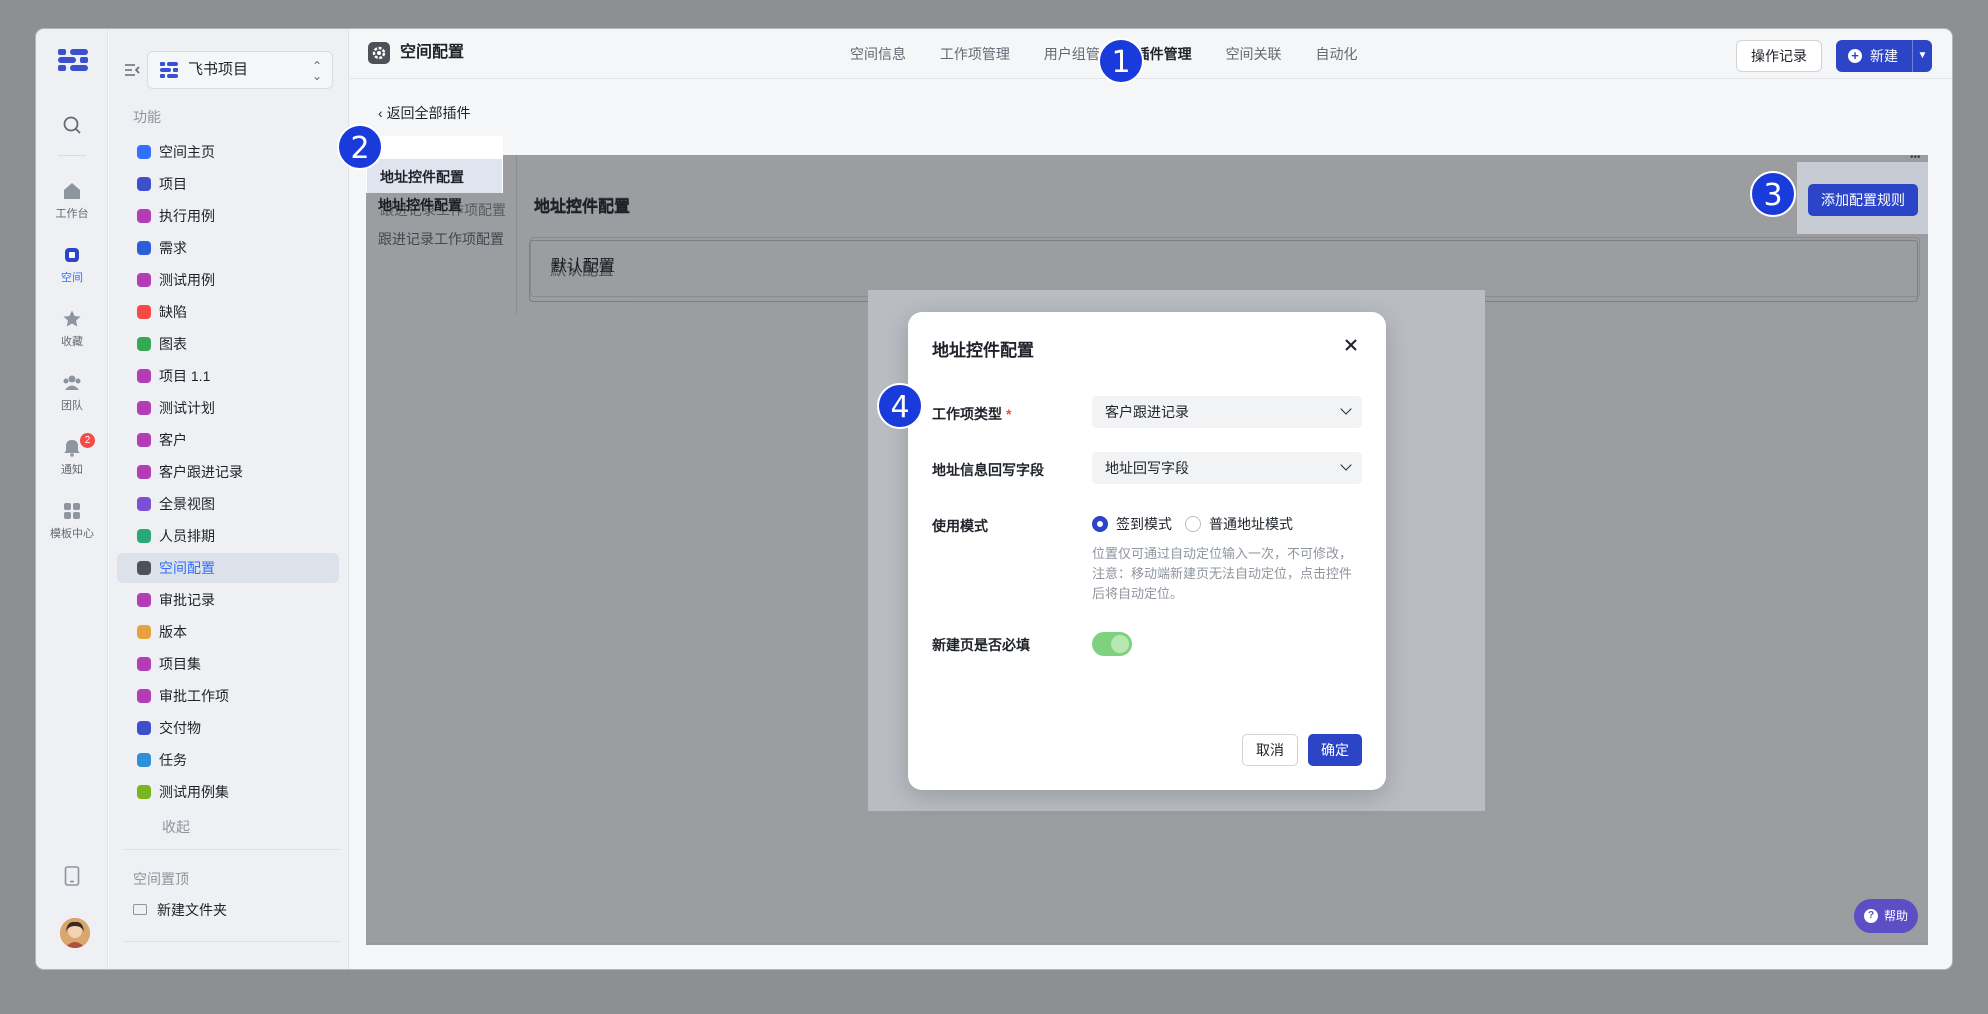 Image resolution: width=1988 pixels, height=1014 pixels. I want to click on sidebar-item: 图表, so click(228, 344).